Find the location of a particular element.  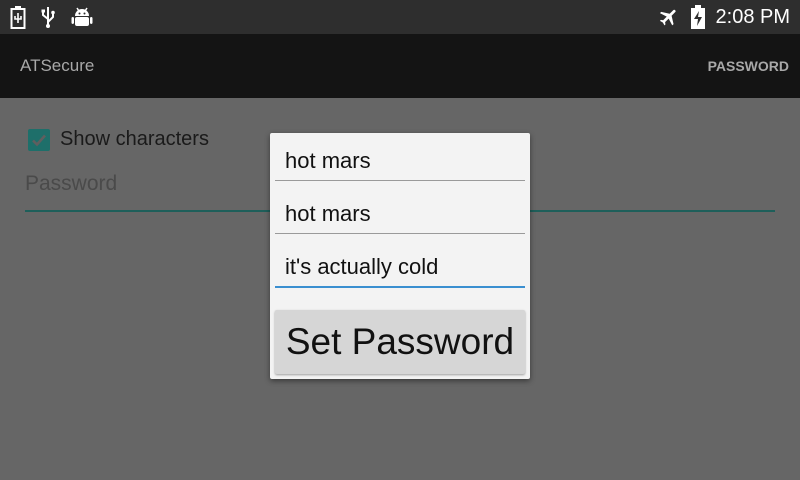

password-menu-item: PASSWORD is located at coordinates (748, 66).